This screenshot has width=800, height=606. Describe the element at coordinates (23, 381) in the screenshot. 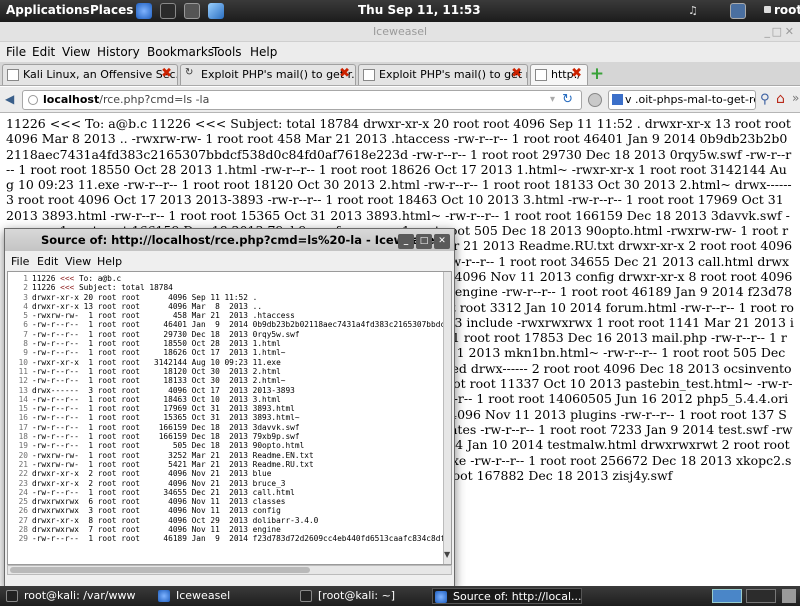

I see `line-number: 12` at that location.